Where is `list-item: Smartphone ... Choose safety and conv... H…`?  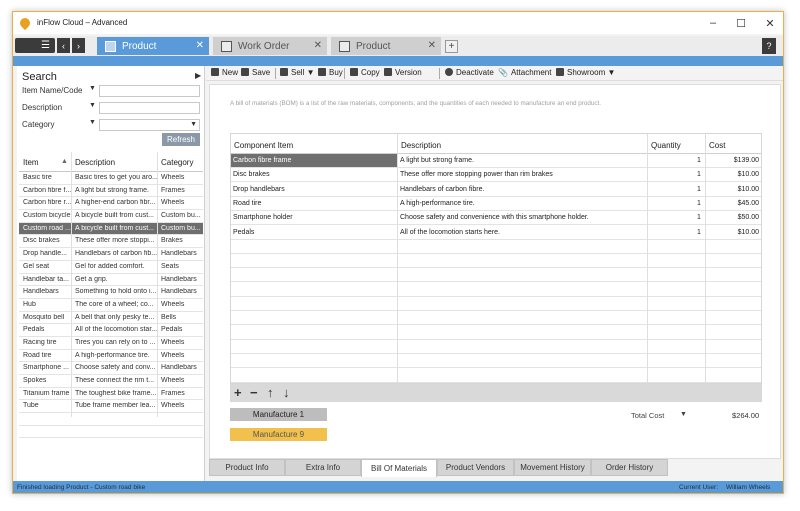 list-item: Smartphone ... Choose safety and conv... H… is located at coordinates (111, 368).